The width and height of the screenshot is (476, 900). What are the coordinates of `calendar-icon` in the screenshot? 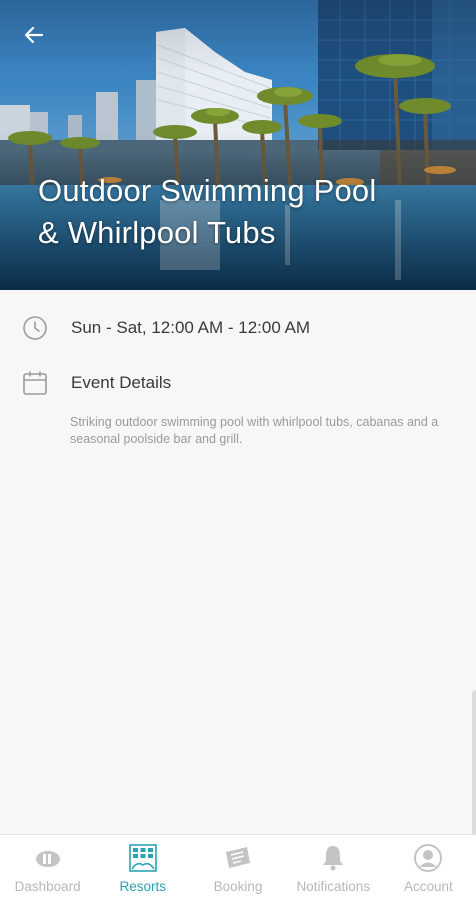 It's located at (35, 383).